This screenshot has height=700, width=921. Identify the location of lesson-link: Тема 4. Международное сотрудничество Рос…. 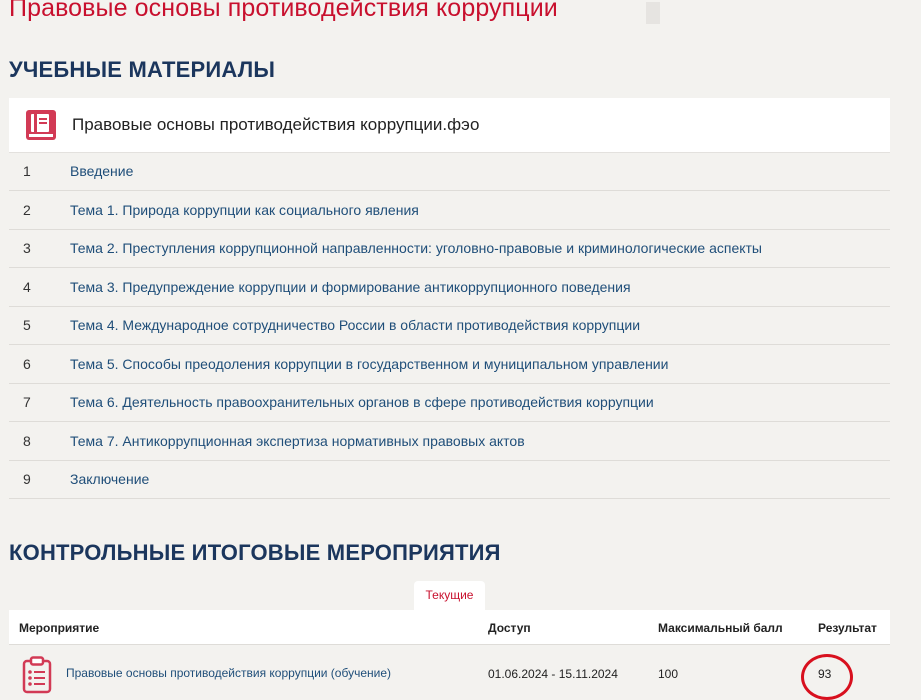
(355, 325).